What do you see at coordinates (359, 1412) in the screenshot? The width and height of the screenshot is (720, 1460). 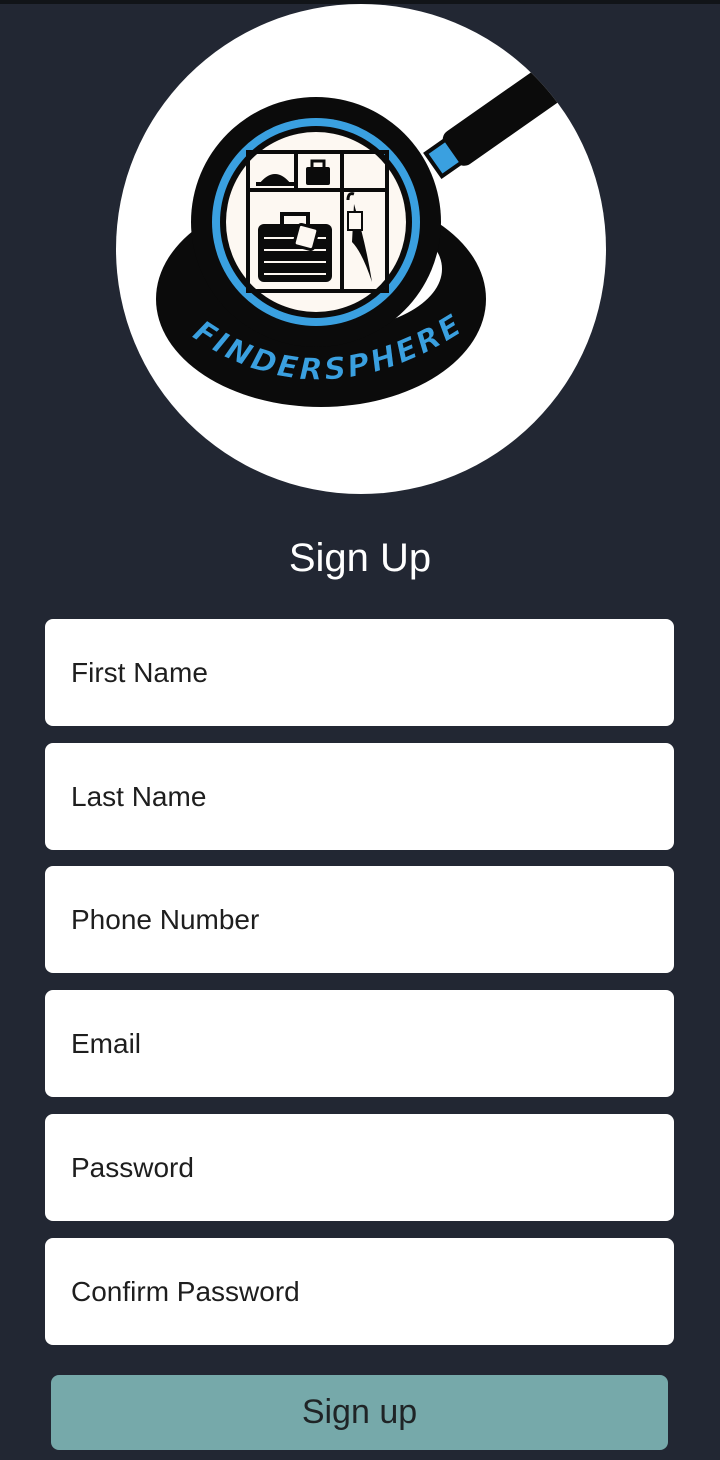 I see `sign-up-button: Sign up` at bounding box center [359, 1412].